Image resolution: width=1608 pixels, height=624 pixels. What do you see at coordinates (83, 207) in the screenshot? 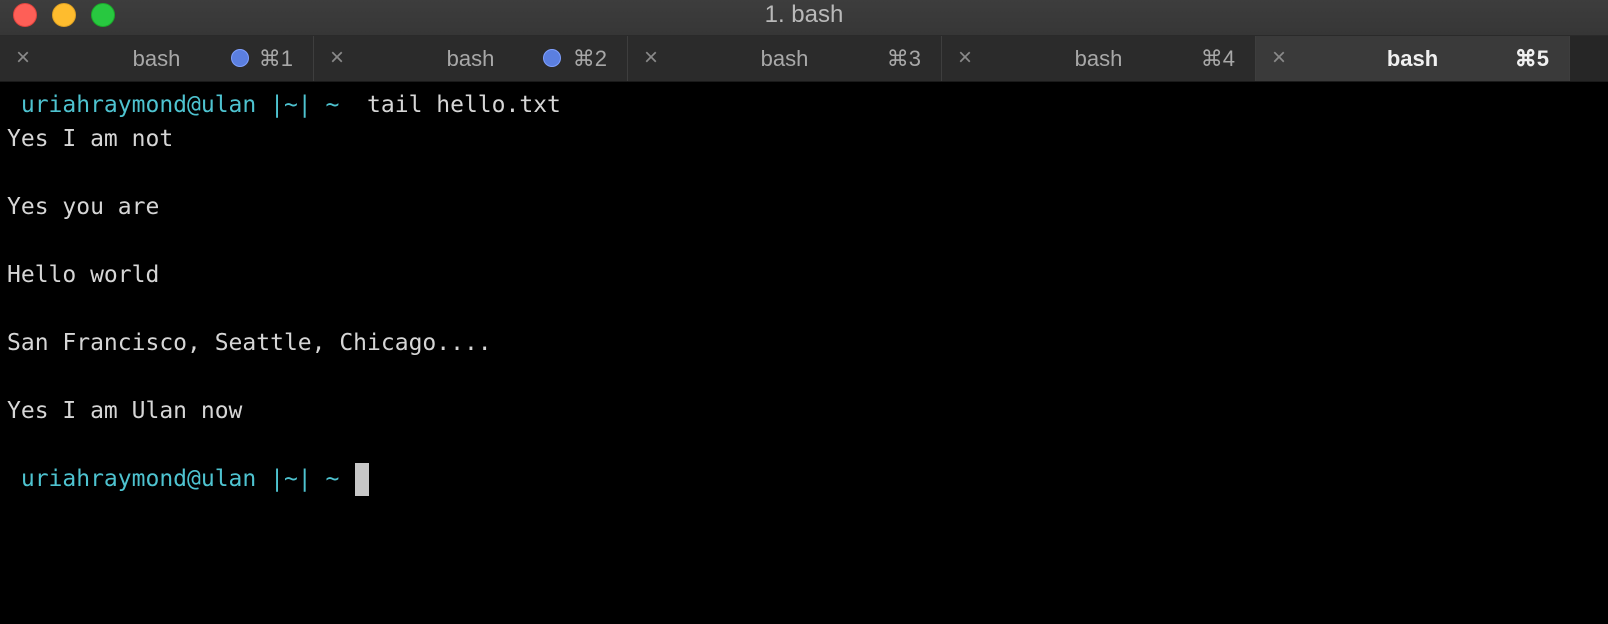
I see `output-line: Yes you are` at bounding box center [83, 207].